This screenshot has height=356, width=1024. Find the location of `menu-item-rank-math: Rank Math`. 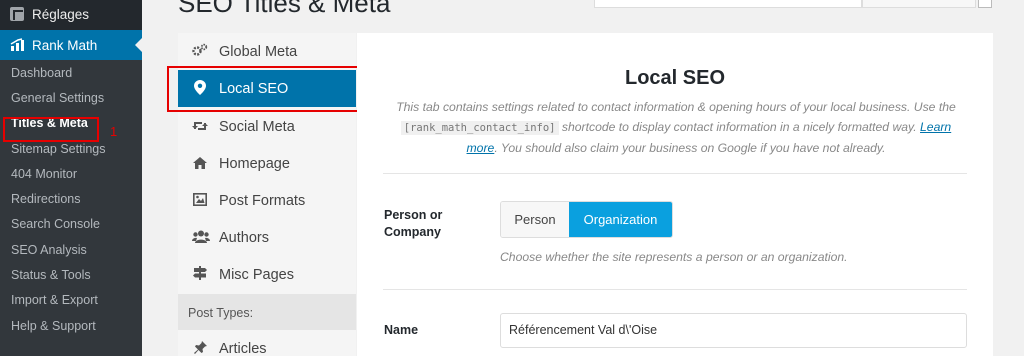

menu-item-rank-math: Rank Math is located at coordinates (71, 45).